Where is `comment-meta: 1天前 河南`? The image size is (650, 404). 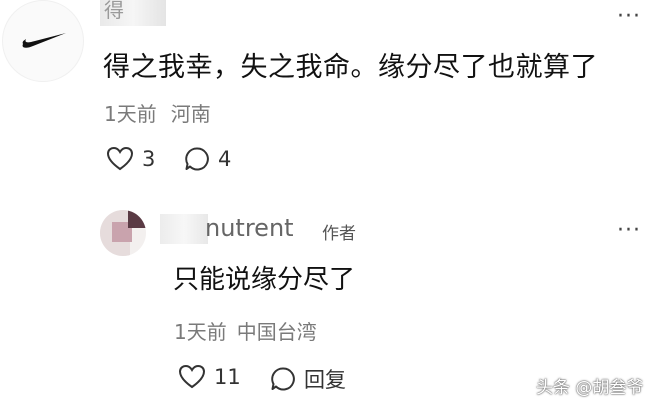 comment-meta: 1天前 河南 is located at coordinates (157, 112).